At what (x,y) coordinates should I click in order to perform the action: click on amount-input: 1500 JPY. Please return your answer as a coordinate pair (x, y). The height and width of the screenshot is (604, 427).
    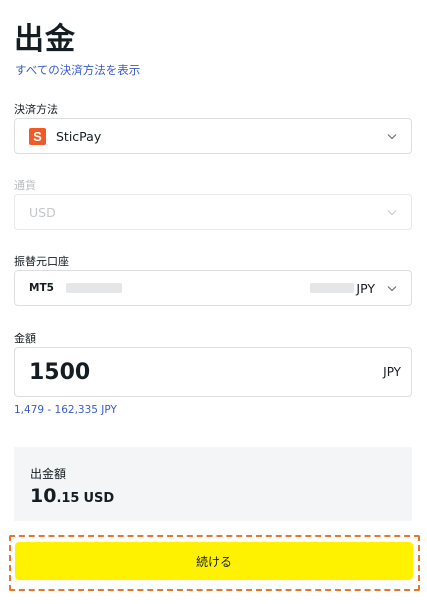
    Looking at the image, I should click on (213, 372).